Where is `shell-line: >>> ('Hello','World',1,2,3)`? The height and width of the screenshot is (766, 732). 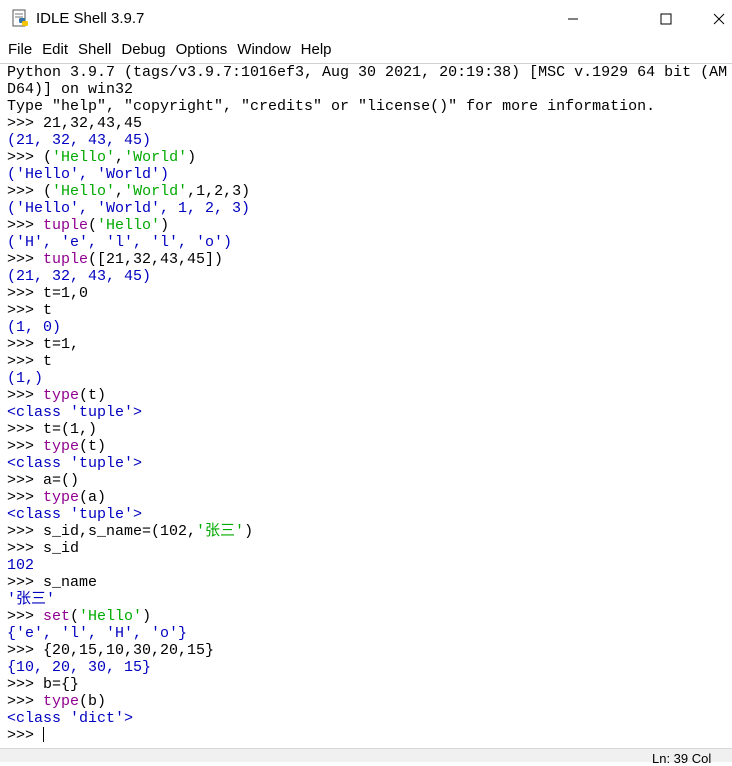
shell-line: >>> ('Hello','World',1,2,3) is located at coordinates (366, 191).